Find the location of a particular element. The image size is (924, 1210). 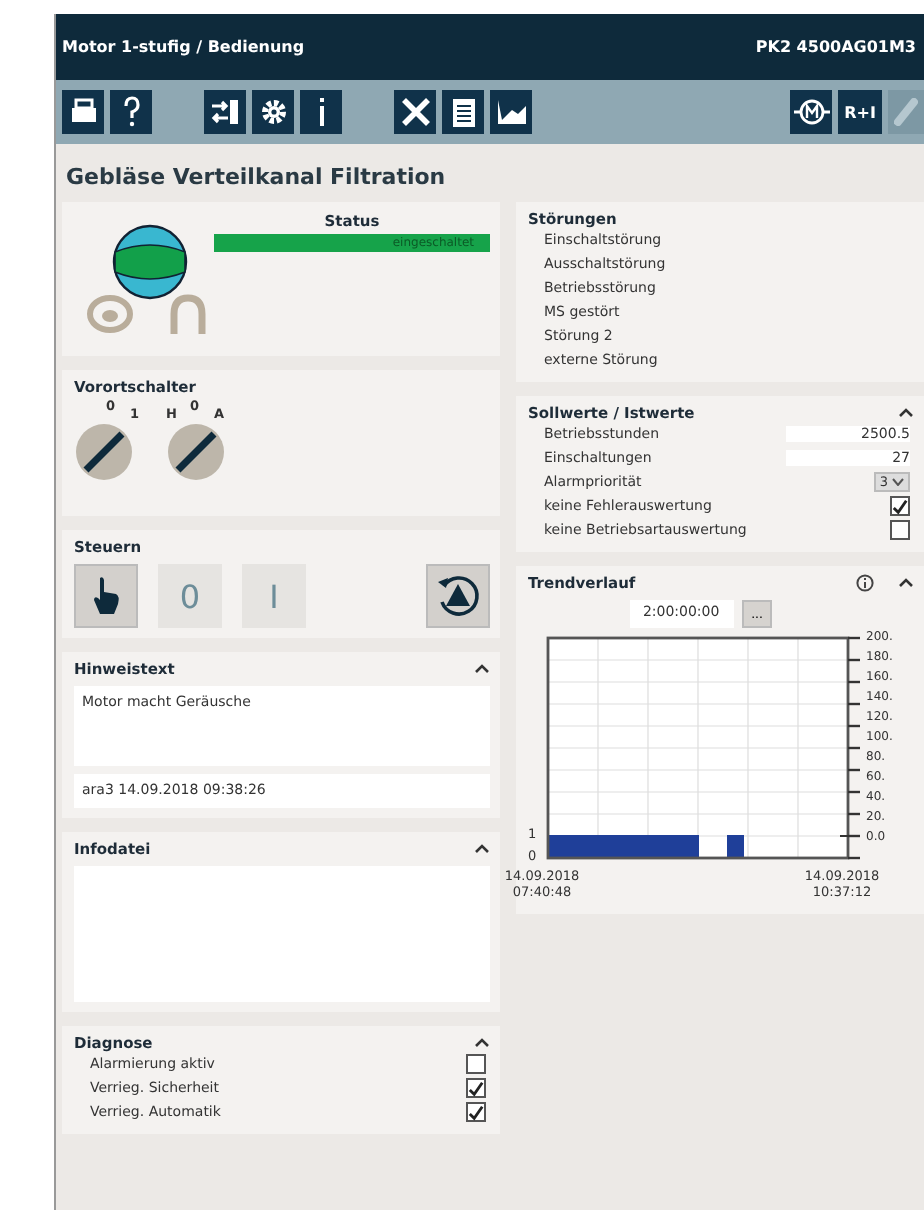

help-button is located at coordinates (131, 112).